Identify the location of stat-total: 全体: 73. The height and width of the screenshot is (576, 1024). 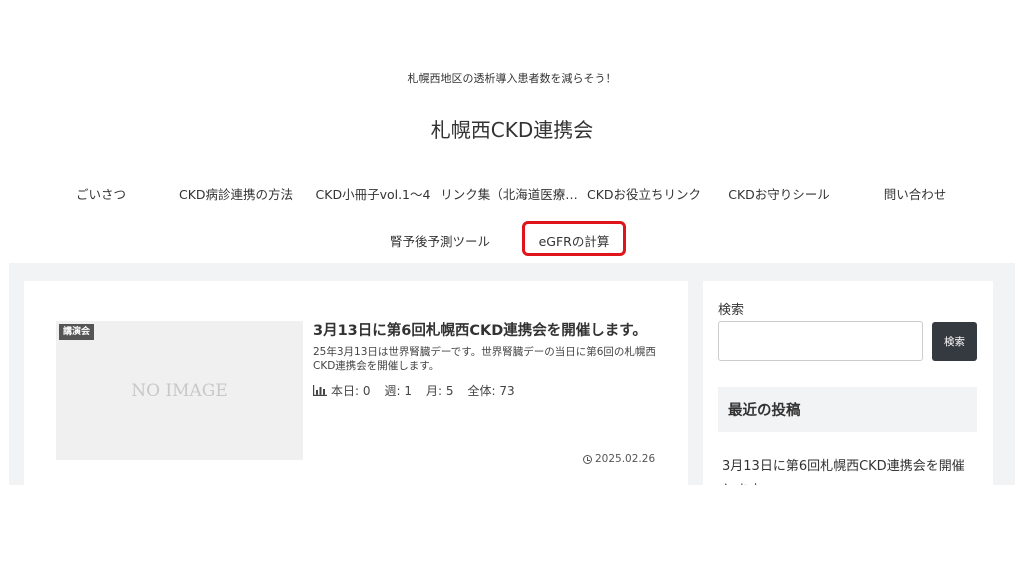
(491, 391).